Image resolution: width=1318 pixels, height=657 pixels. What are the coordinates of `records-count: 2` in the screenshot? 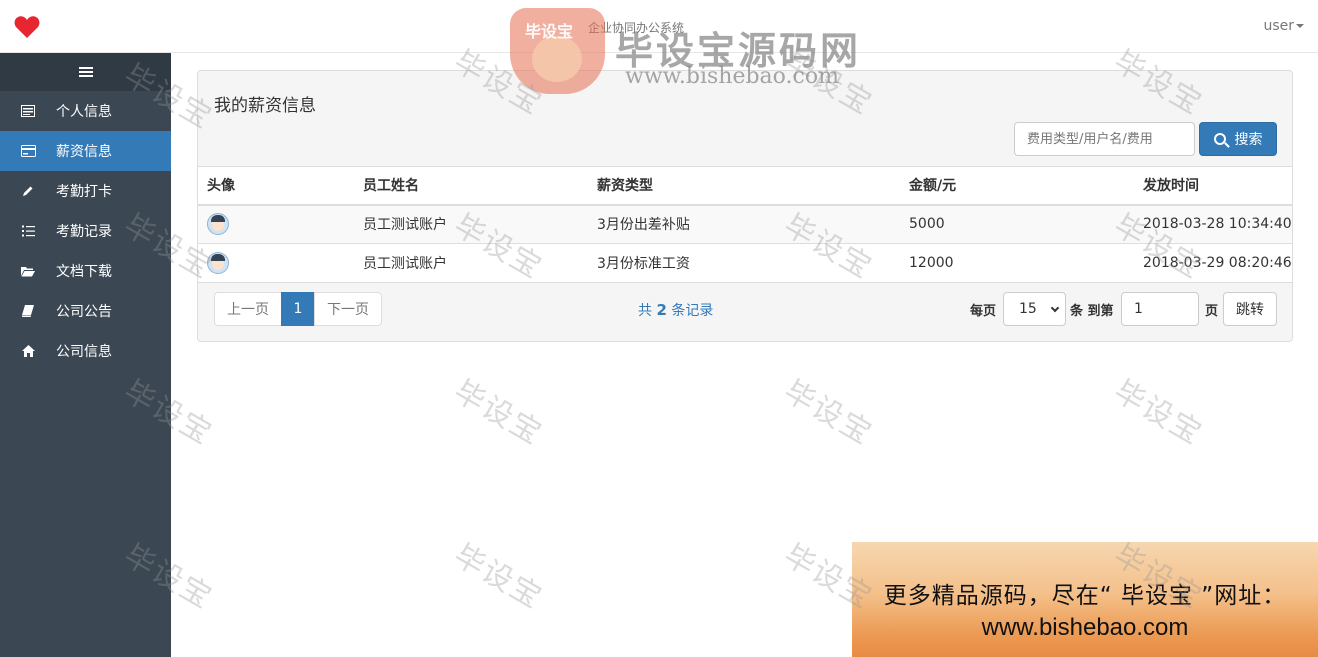 It's located at (661, 310).